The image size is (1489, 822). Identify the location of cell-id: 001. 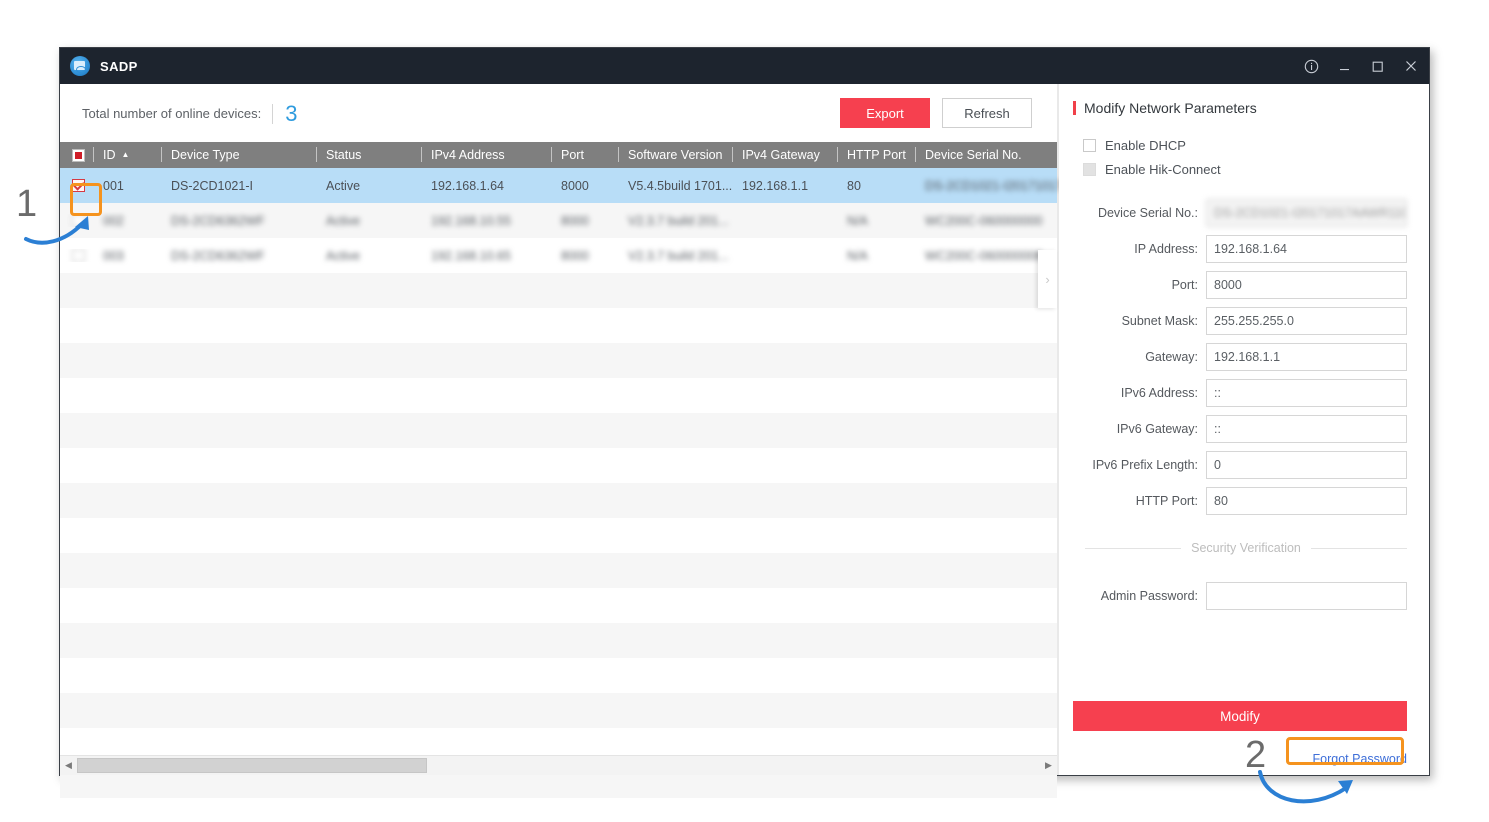
(113, 185).